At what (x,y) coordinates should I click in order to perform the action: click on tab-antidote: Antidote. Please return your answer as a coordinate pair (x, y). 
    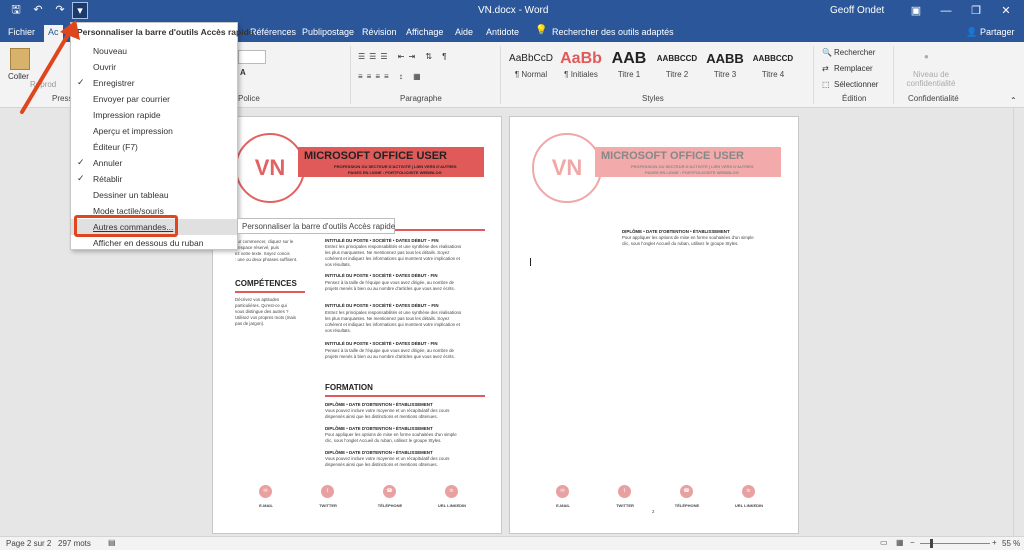
    Looking at the image, I should click on (502, 32).